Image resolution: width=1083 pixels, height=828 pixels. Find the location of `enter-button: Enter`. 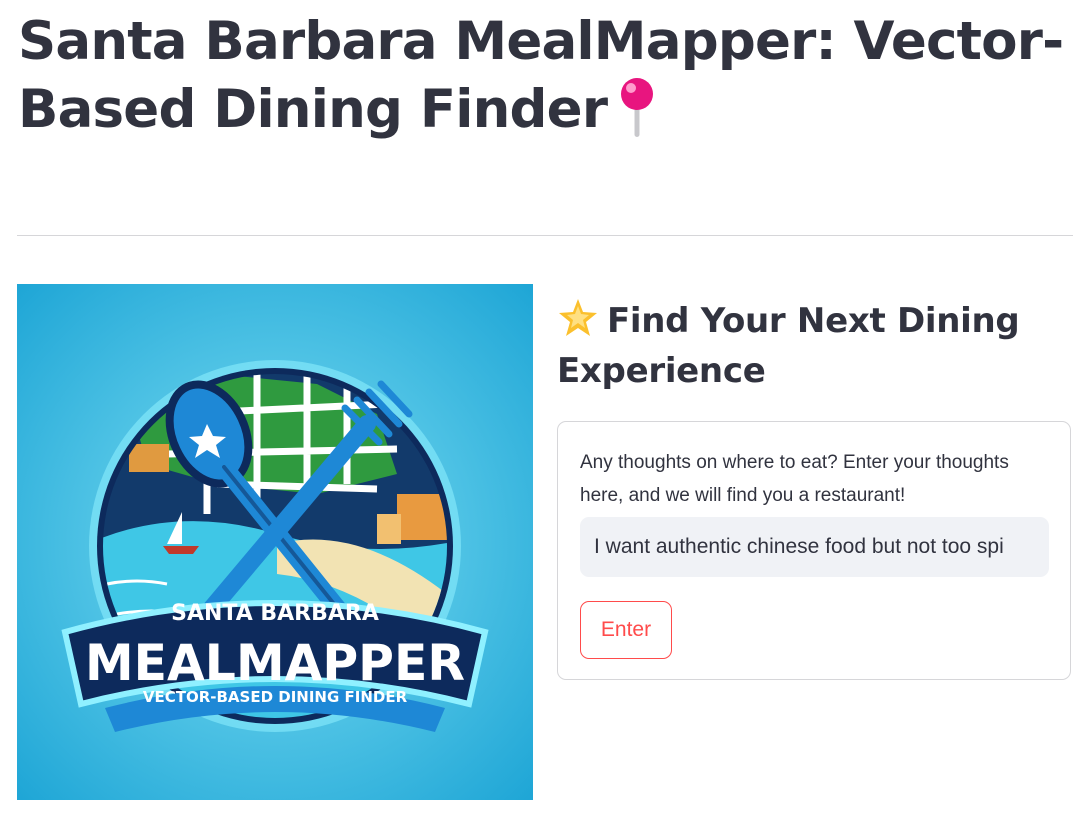

enter-button: Enter is located at coordinates (626, 630).